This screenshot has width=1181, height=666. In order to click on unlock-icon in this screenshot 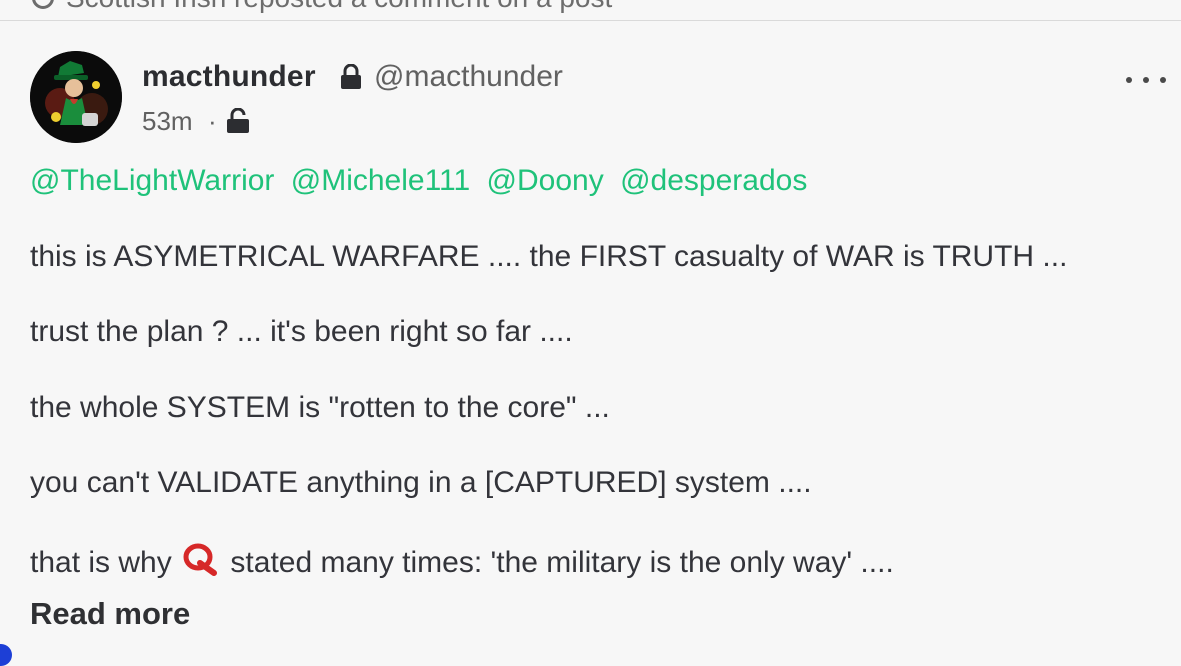, I will do `click(238, 120)`.